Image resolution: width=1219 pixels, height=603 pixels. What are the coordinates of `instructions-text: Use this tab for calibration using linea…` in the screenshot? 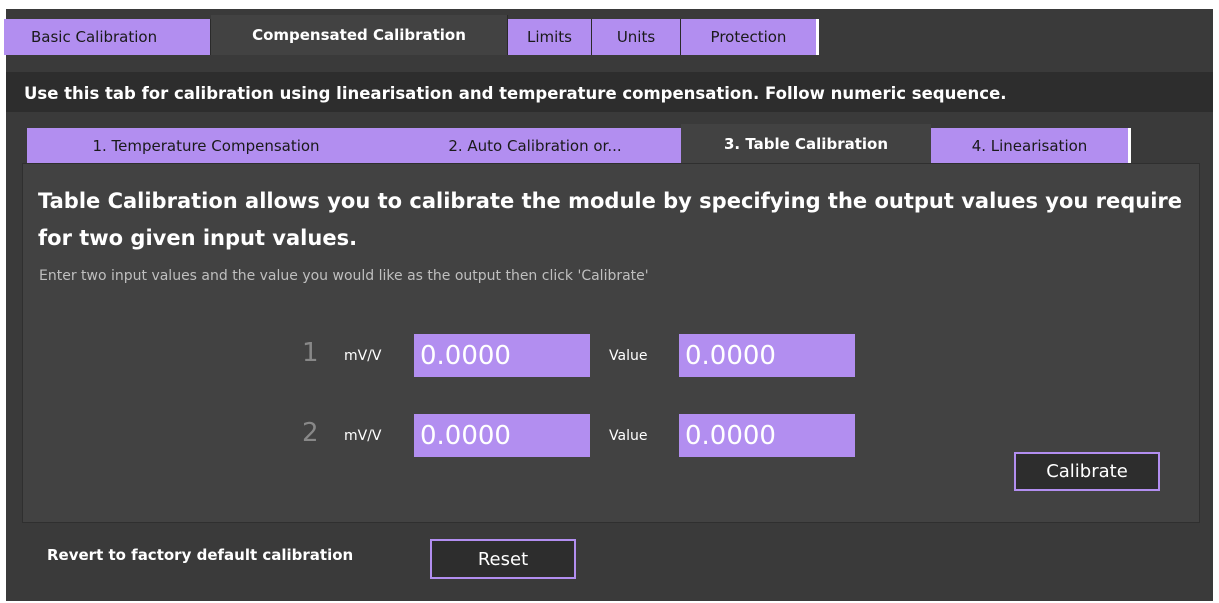 It's located at (515, 93).